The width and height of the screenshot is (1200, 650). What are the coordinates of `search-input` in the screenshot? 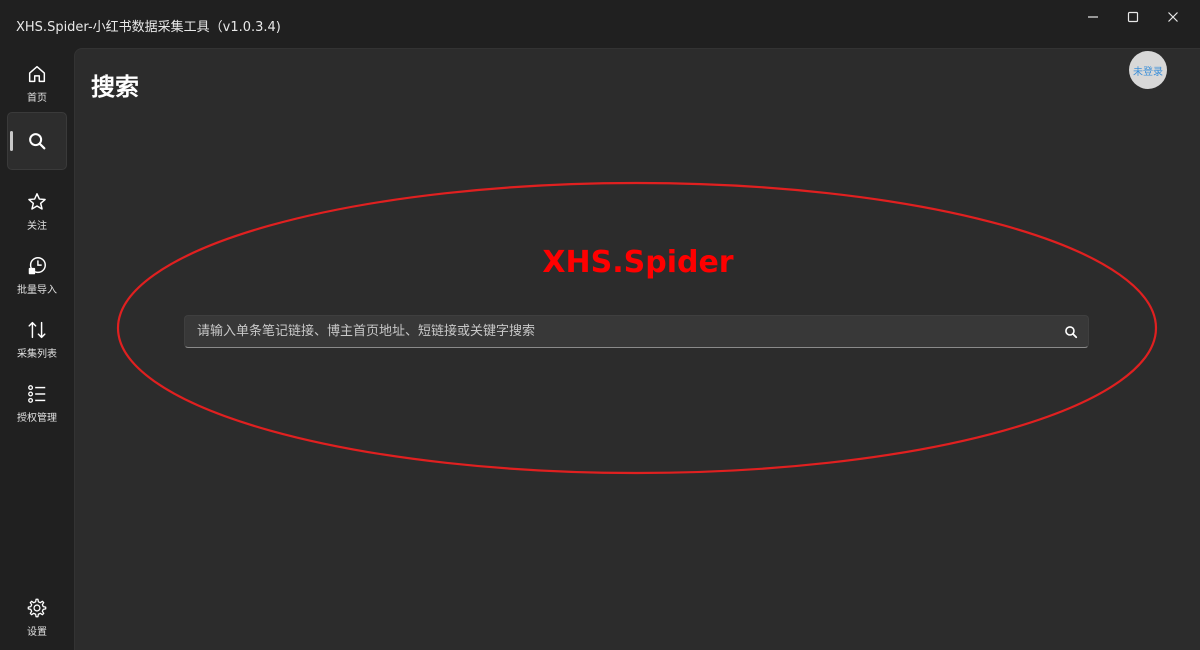 It's located at (615, 331).